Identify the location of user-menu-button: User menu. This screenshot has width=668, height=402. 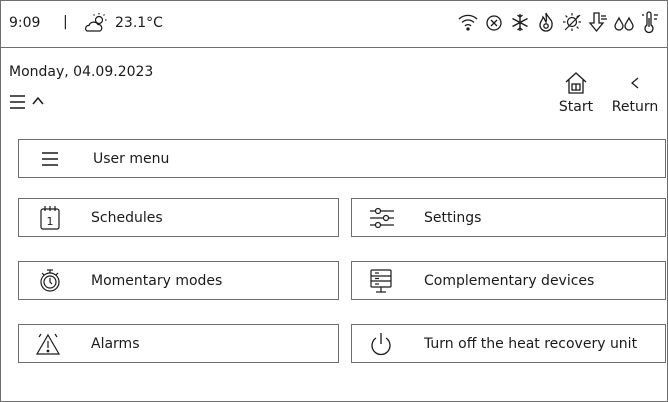
(342, 158).